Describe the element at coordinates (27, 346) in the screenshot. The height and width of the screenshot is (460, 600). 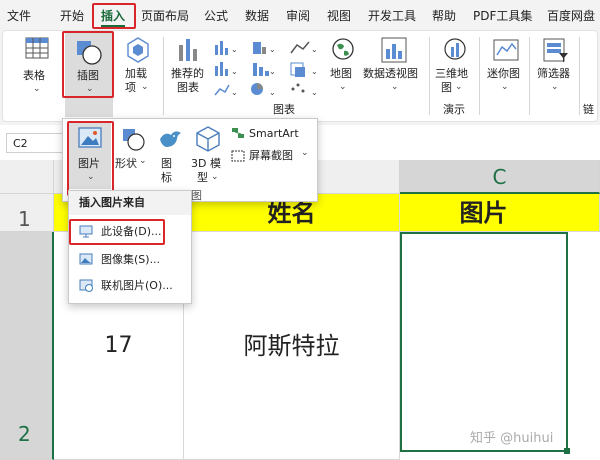
I see `row-header-2: 2` at that location.